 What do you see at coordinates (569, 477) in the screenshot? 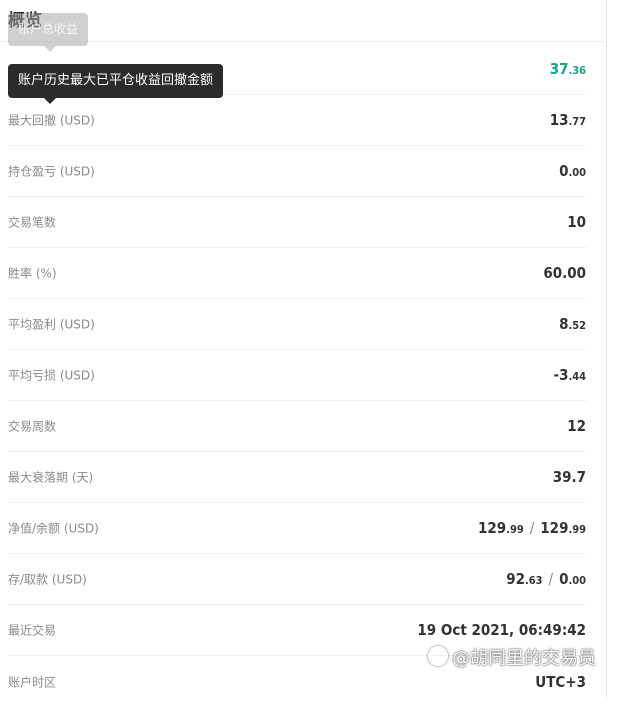
I see `stat-value: 39.7` at bounding box center [569, 477].